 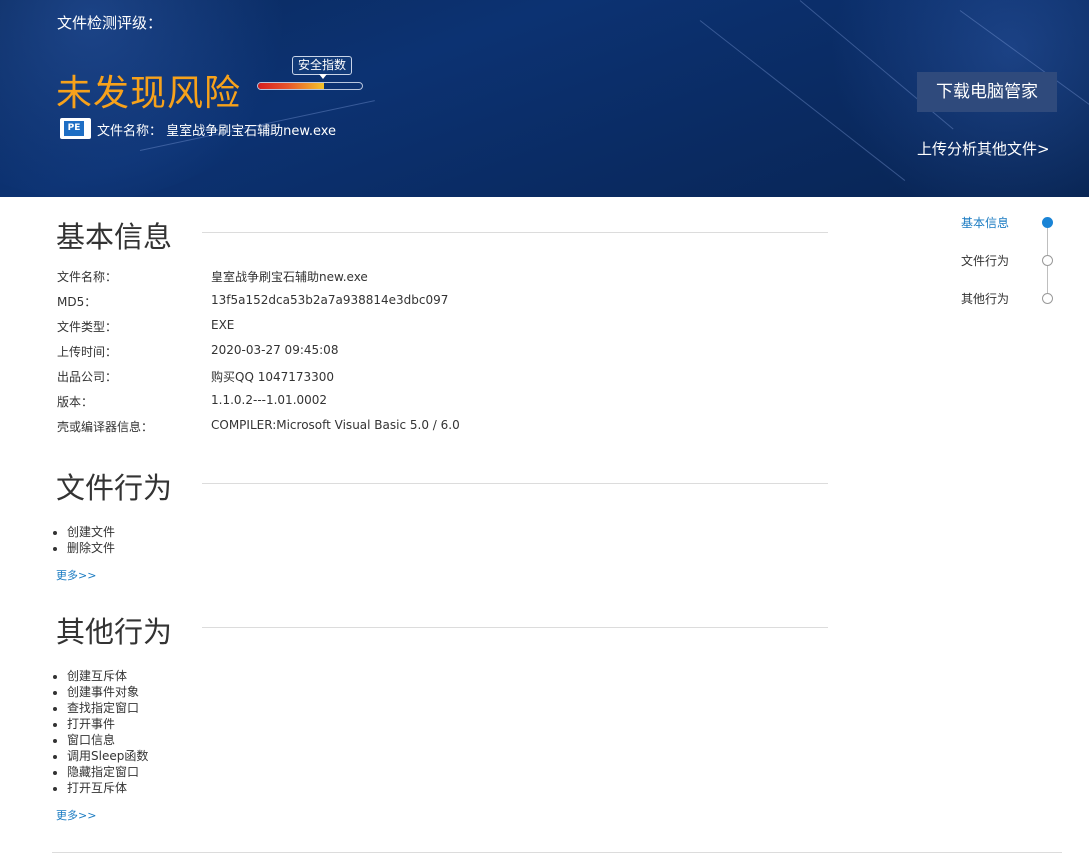 What do you see at coordinates (223, 325) in the screenshot?
I see `info-value-file-type: EXE` at bounding box center [223, 325].